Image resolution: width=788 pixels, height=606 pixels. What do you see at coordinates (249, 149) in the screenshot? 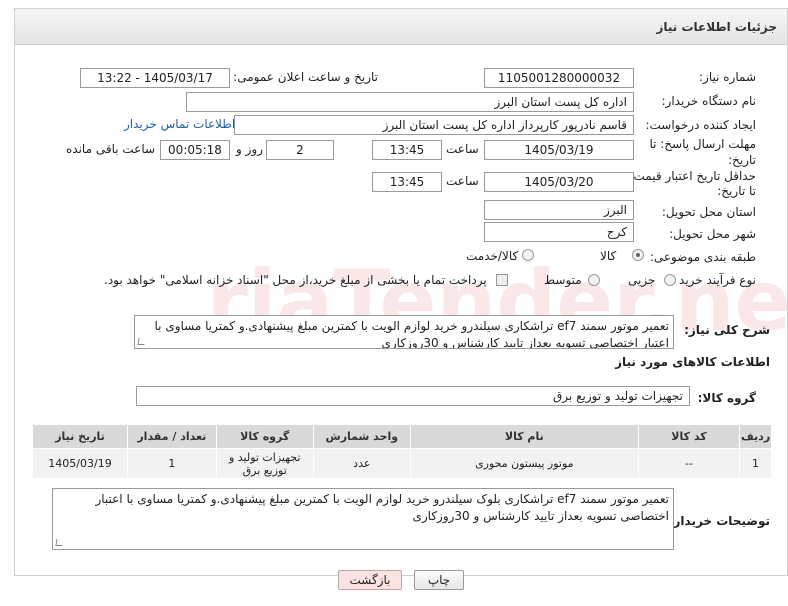
I see `days-label: روز و` at bounding box center [249, 149].